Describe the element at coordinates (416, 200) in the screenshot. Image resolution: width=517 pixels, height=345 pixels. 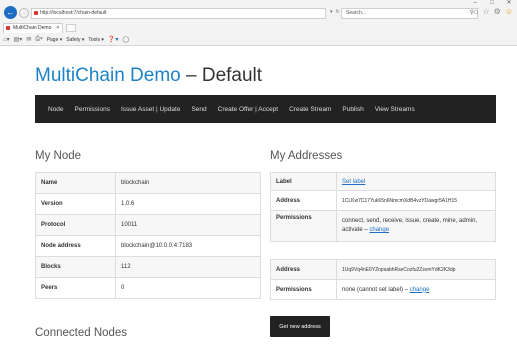
I see `address-value: 1CLKw7C17Yuk65n6NmcmXdB4vzYDawgr5A1H15` at that location.